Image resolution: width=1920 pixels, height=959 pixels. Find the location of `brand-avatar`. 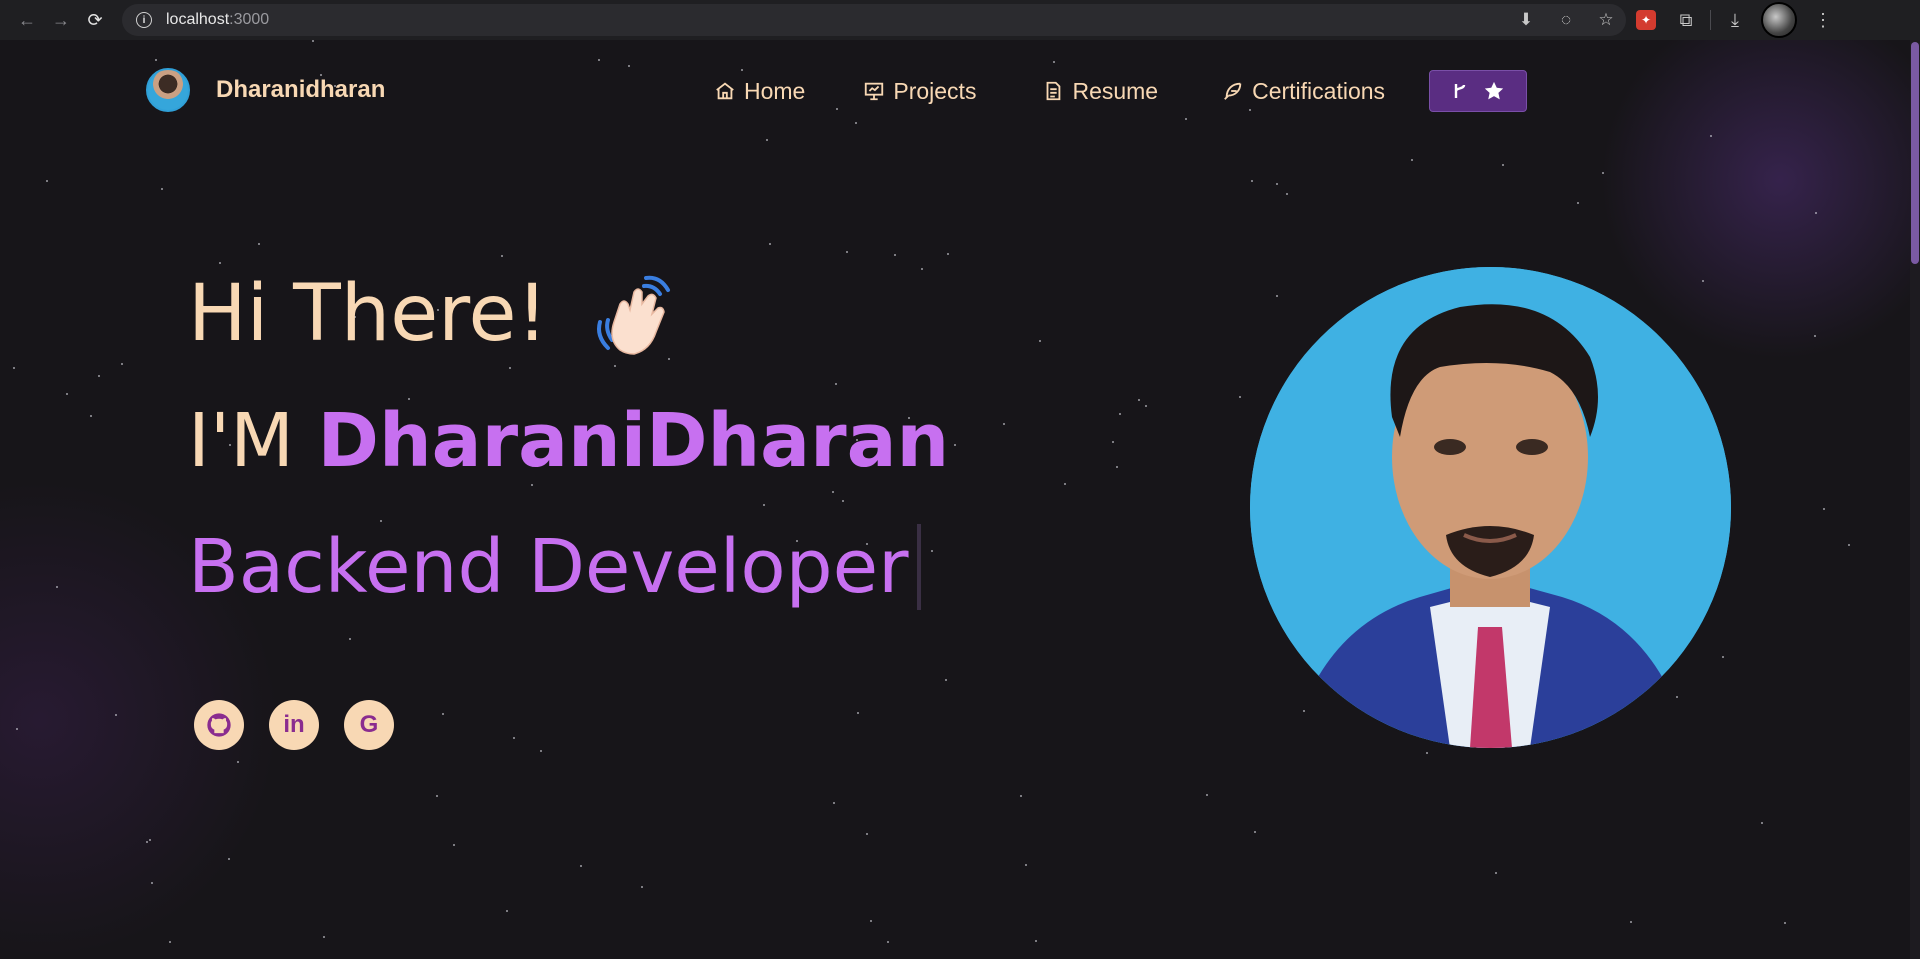

brand-avatar is located at coordinates (168, 90).